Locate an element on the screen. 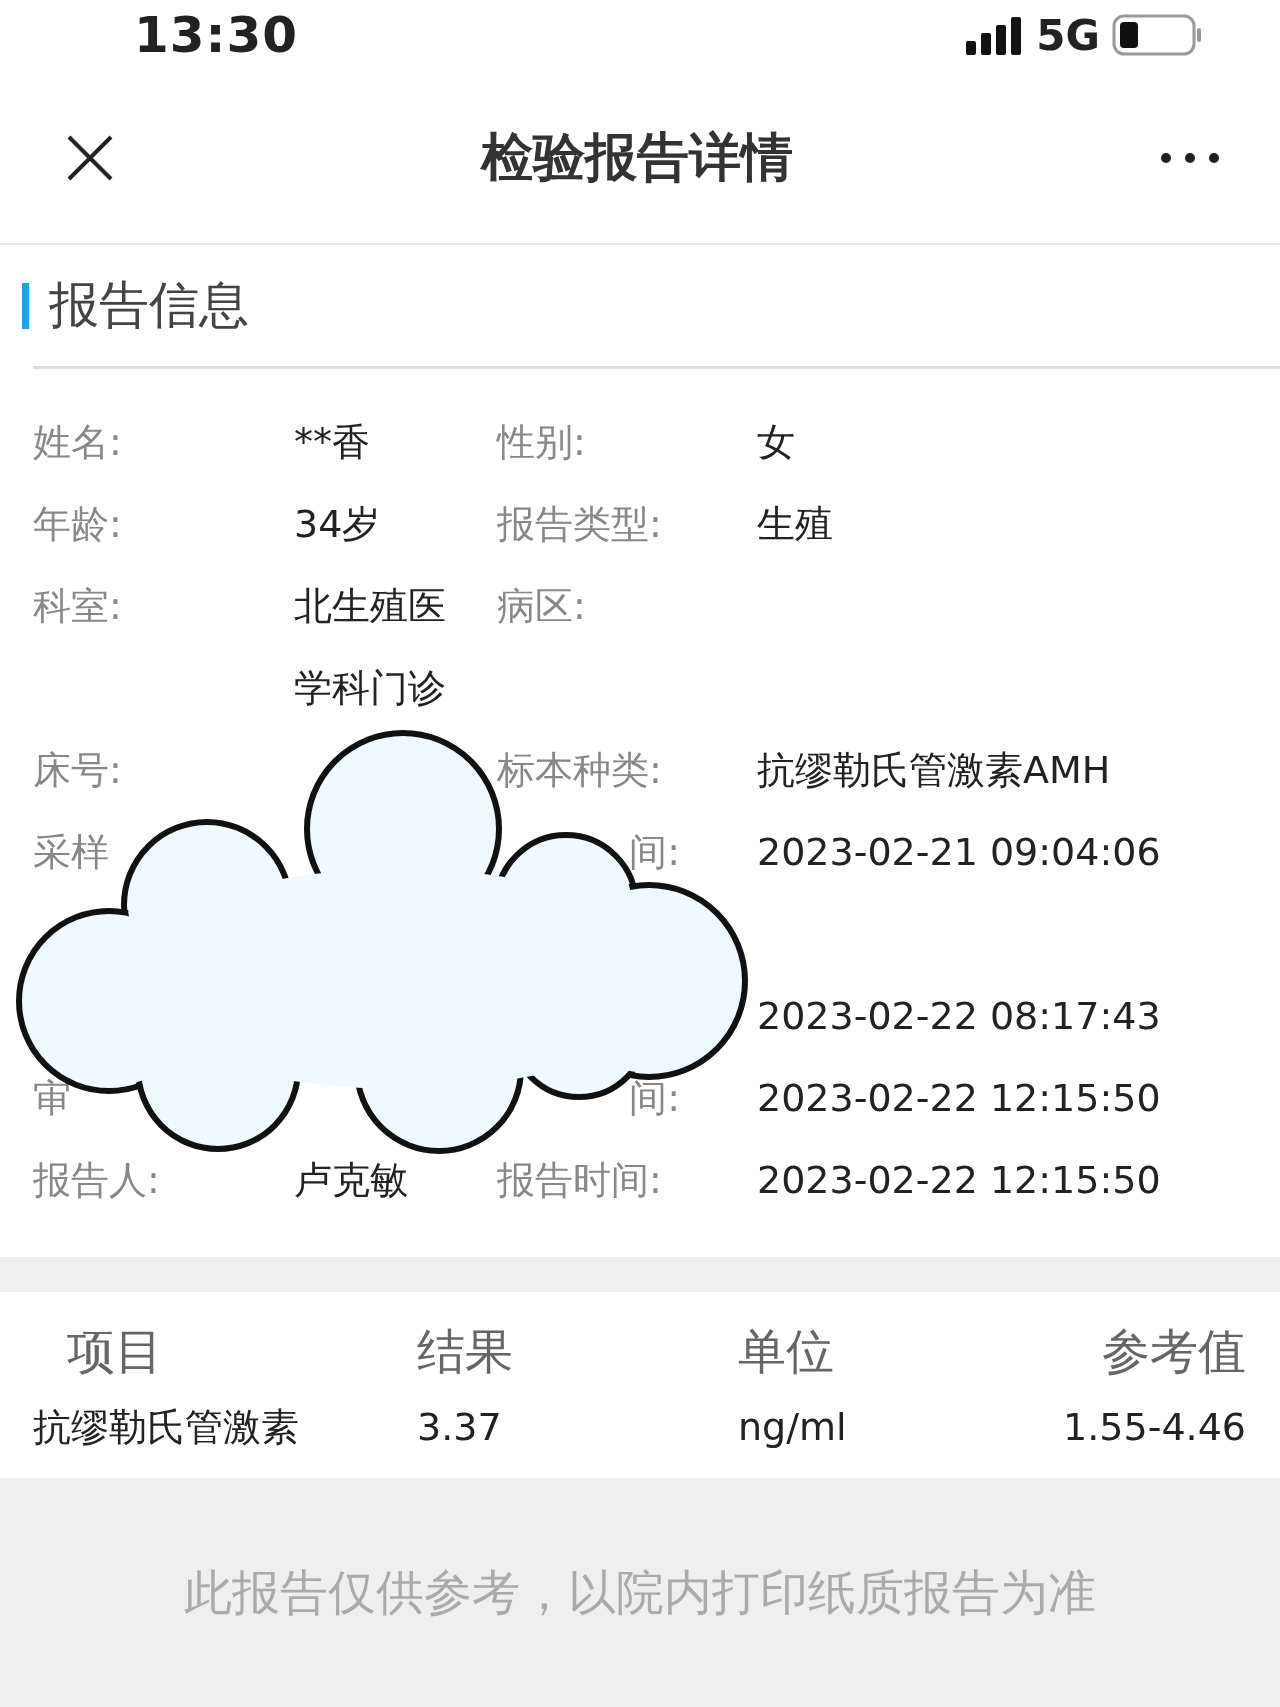  field-label: 报告时间: is located at coordinates (579, 1180).